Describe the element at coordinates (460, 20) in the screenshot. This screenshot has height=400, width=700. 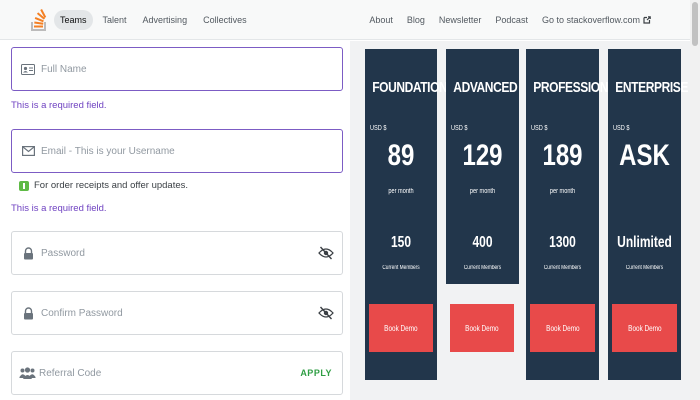
I see `nav-newsletter: Newsletter` at that location.